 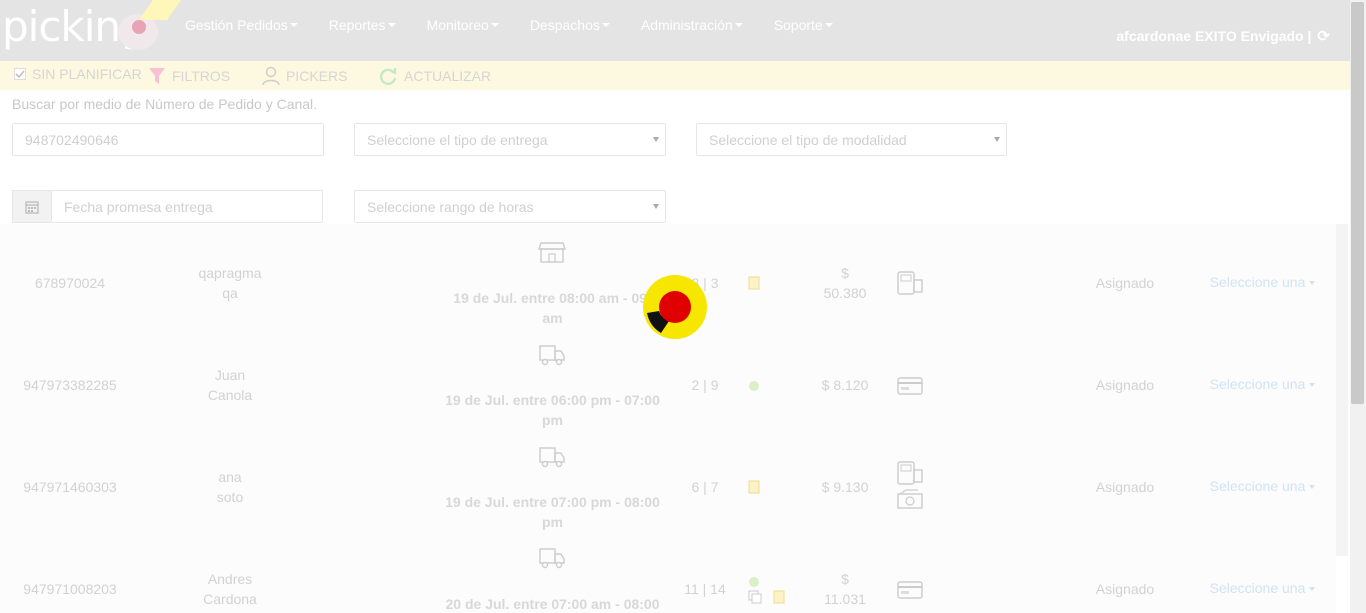 I want to click on customer-first: Andres, so click(x=230, y=579).